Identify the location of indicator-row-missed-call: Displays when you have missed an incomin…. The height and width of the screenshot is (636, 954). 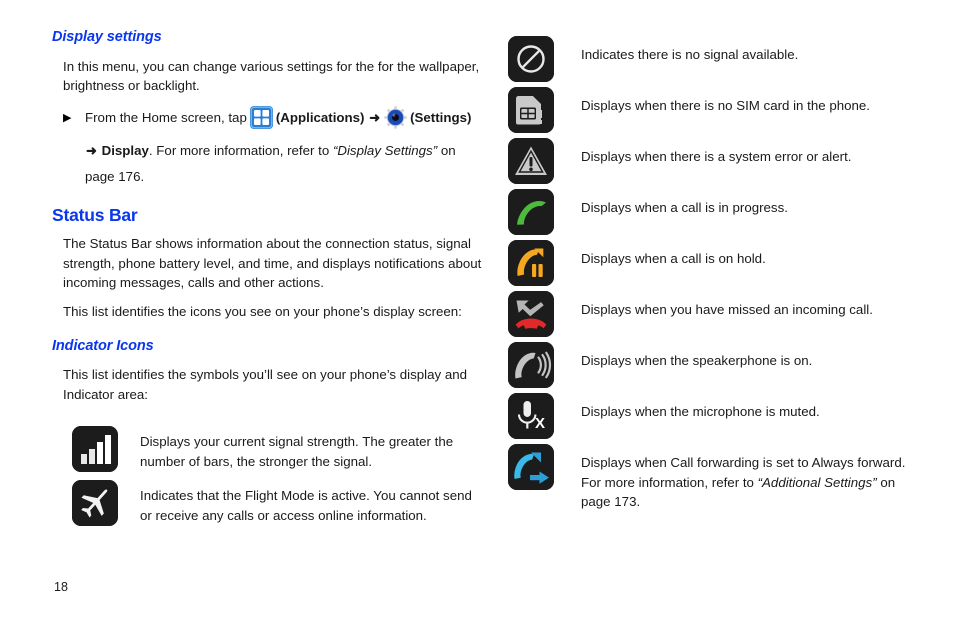
(718, 314).